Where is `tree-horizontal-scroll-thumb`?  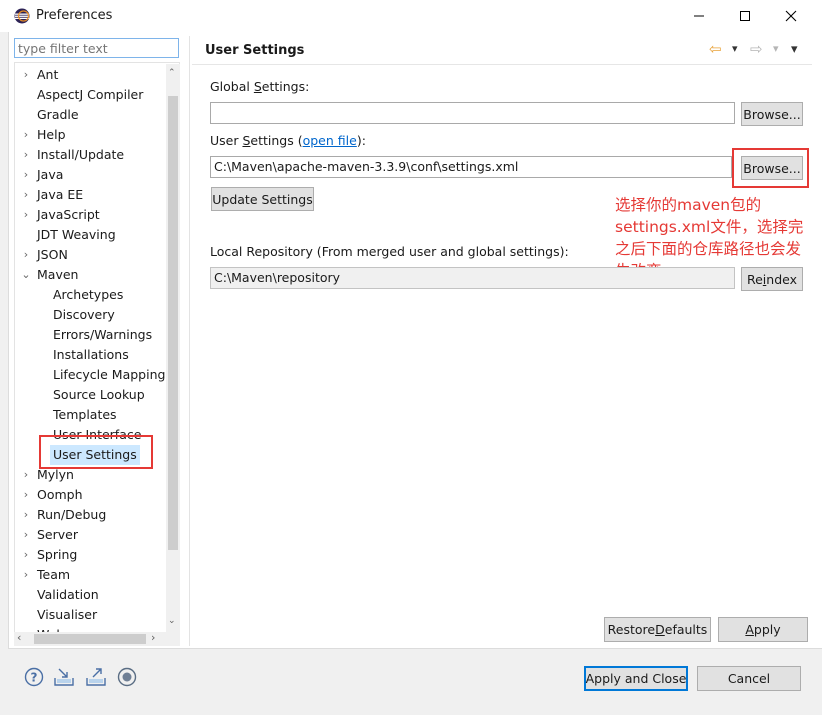 tree-horizontal-scroll-thumb is located at coordinates (90, 639).